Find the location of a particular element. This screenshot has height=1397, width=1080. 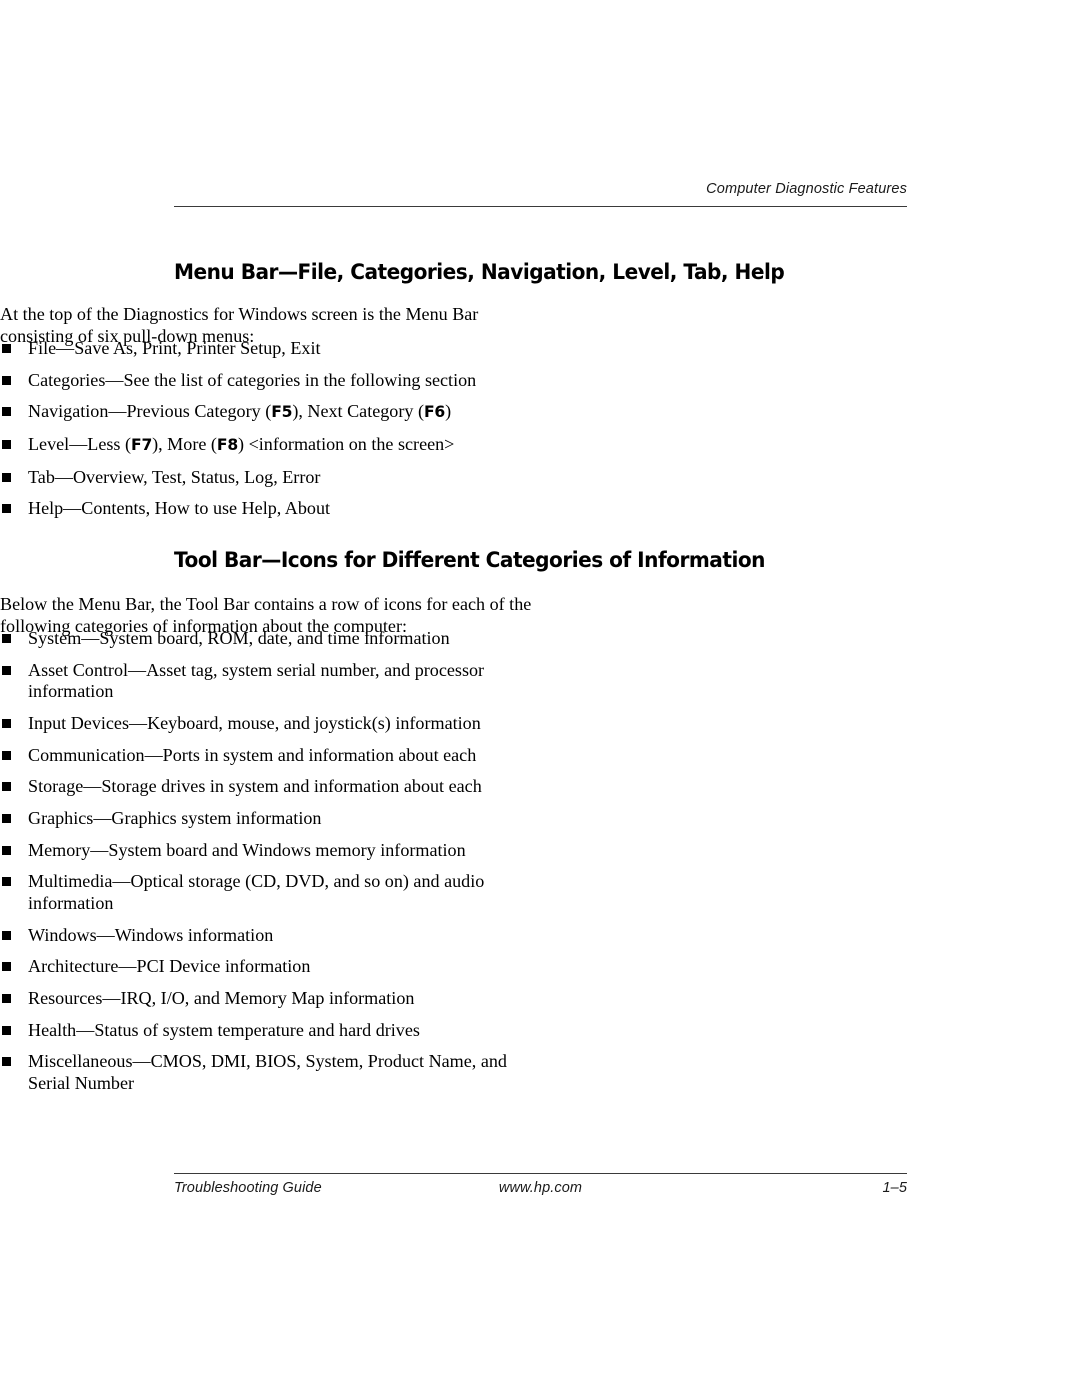

footer-page-number: 1–5 is located at coordinates (894, 1188).